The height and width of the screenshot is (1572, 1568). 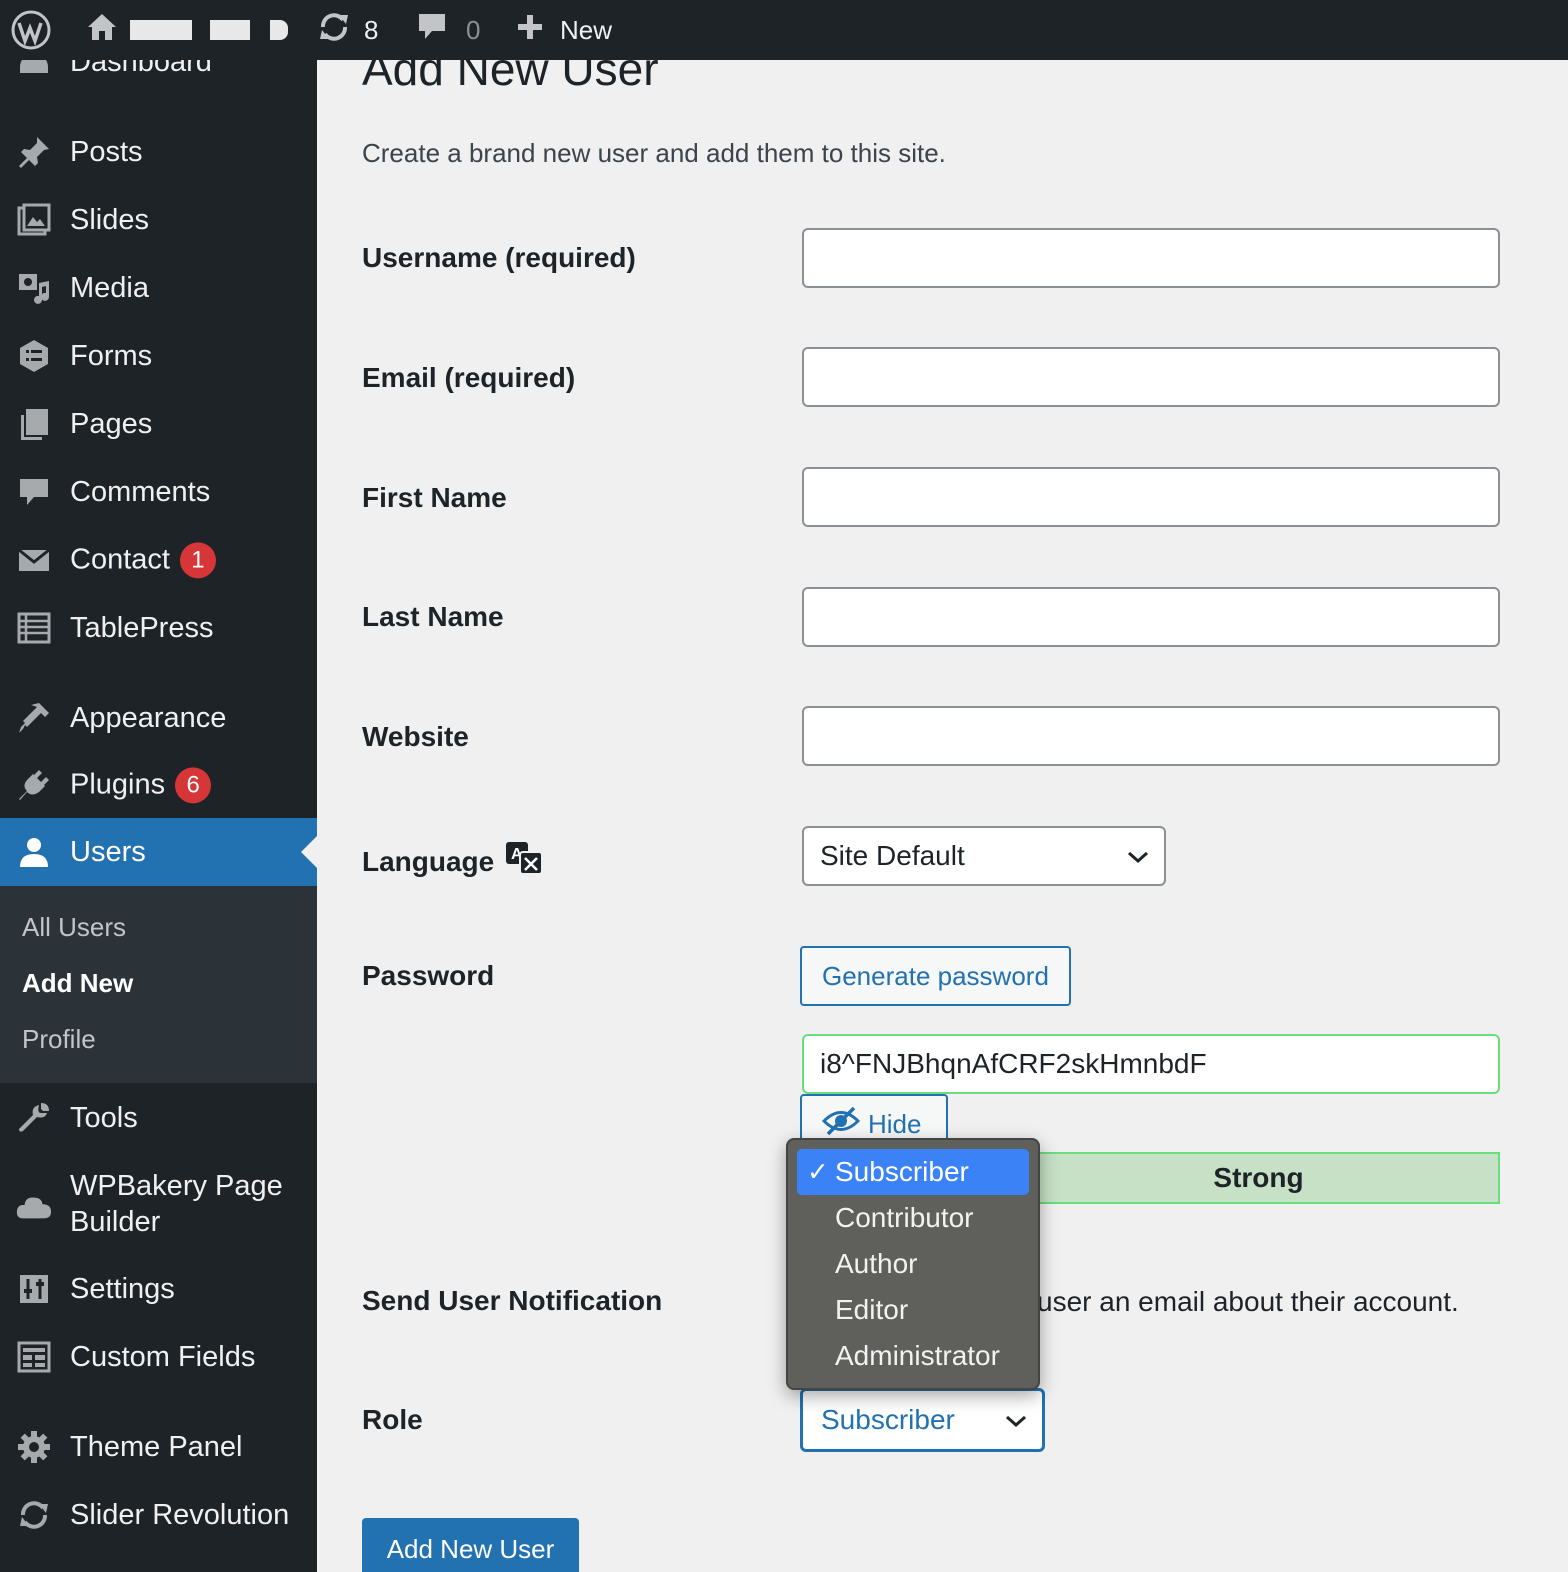 What do you see at coordinates (1151, 377) in the screenshot?
I see `email-field` at bounding box center [1151, 377].